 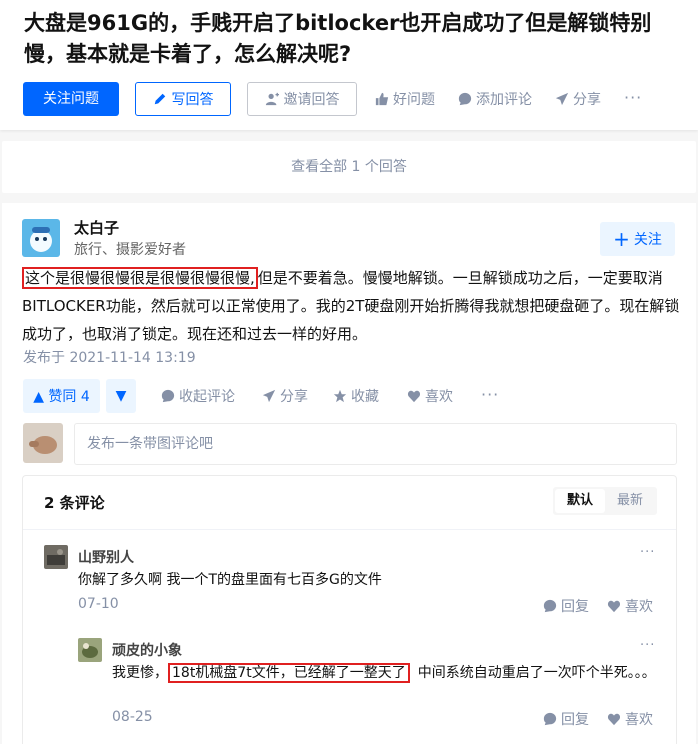 What do you see at coordinates (140, 673) in the screenshot?
I see `comment-text-start: 我更惨，` at bounding box center [140, 673].